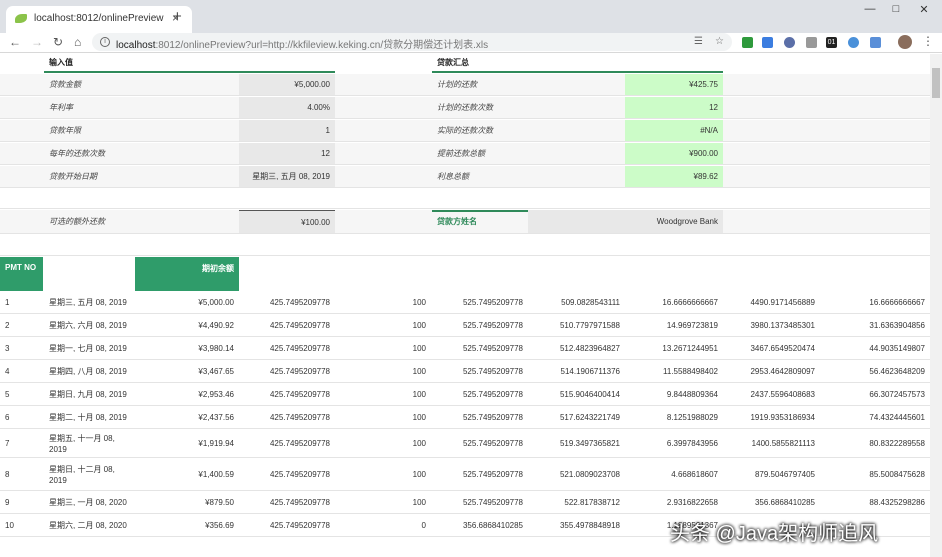 This screenshot has width=942, height=557. I want to click on cell-pmt-no: 6, so click(7, 417).